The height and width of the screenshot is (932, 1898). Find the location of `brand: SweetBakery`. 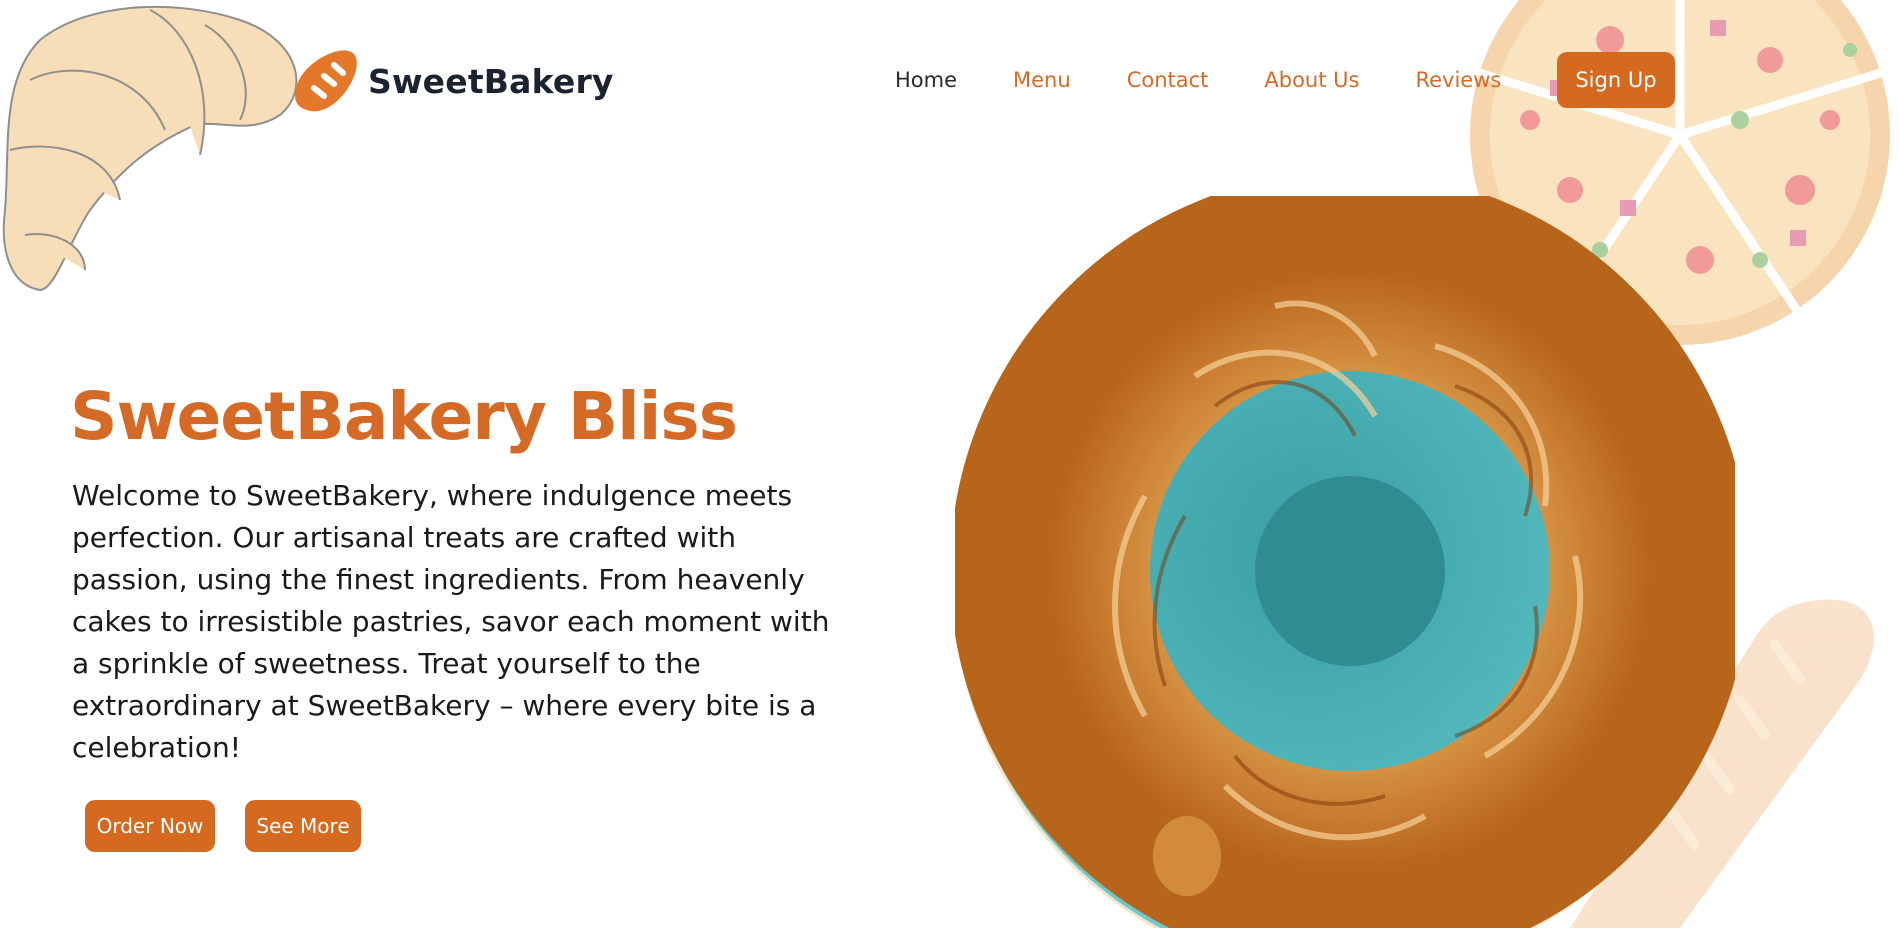

brand: SweetBakery is located at coordinates (451, 81).